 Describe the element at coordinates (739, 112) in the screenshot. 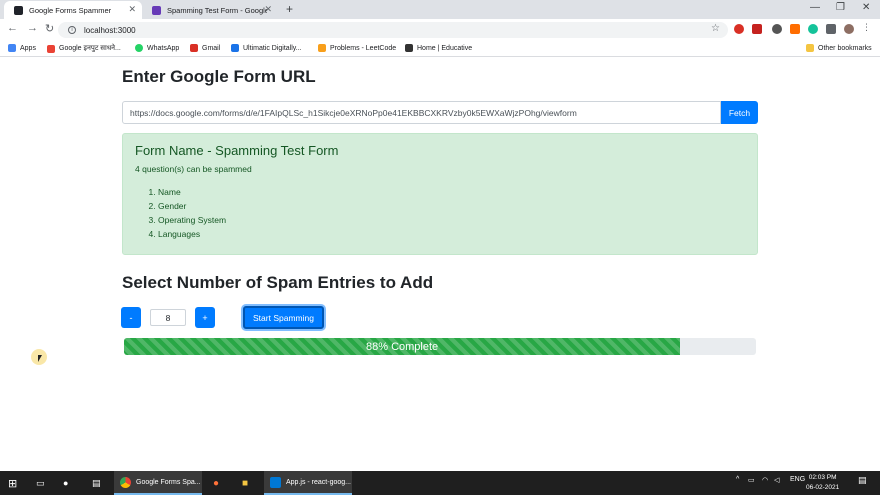

I see `fetch-button: Fetch` at that location.